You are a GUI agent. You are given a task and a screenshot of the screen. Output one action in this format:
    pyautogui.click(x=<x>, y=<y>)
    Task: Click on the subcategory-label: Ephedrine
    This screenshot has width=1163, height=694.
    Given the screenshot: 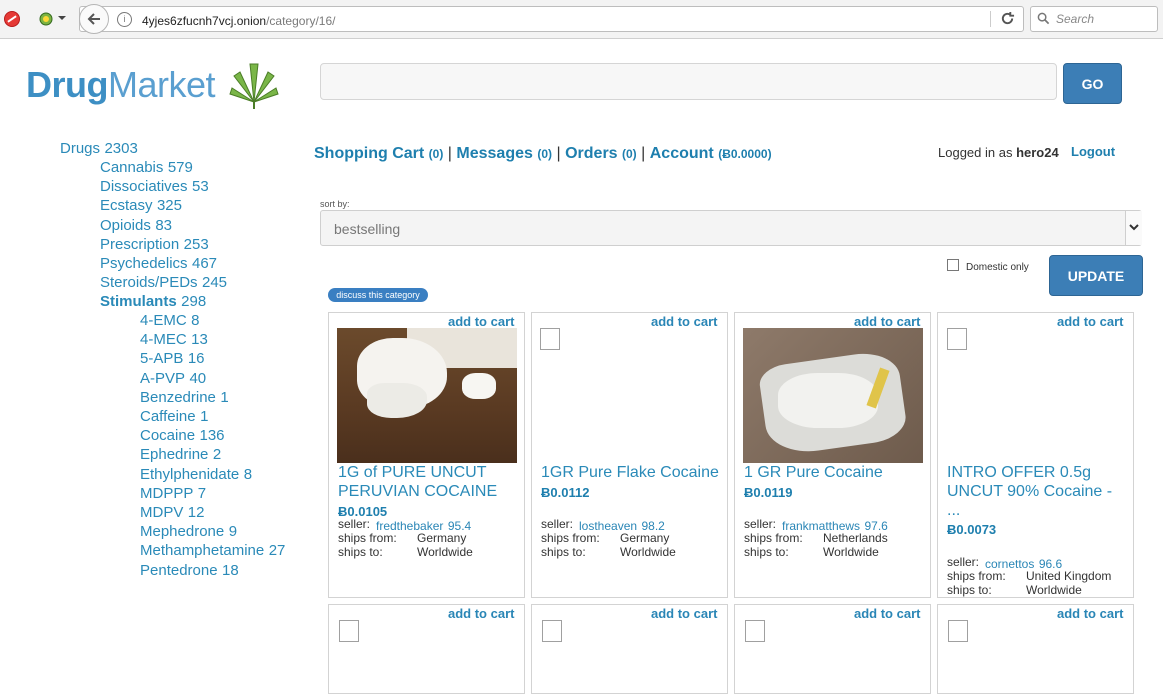 What is the action you would take?
    pyautogui.click(x=174, y=455)
    